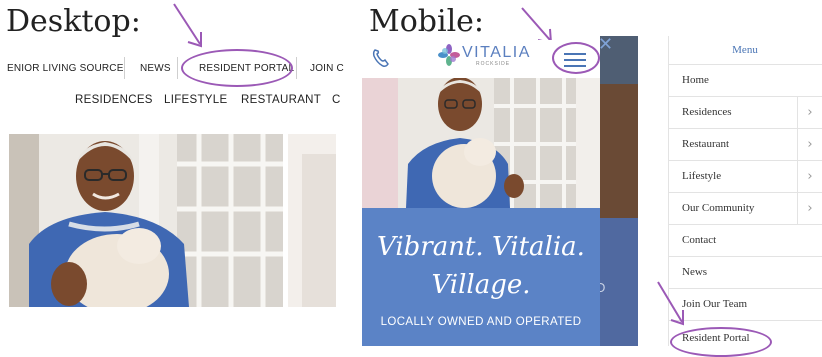  I want to click on menu-item-residences: Residences ›, so click(745, 113).